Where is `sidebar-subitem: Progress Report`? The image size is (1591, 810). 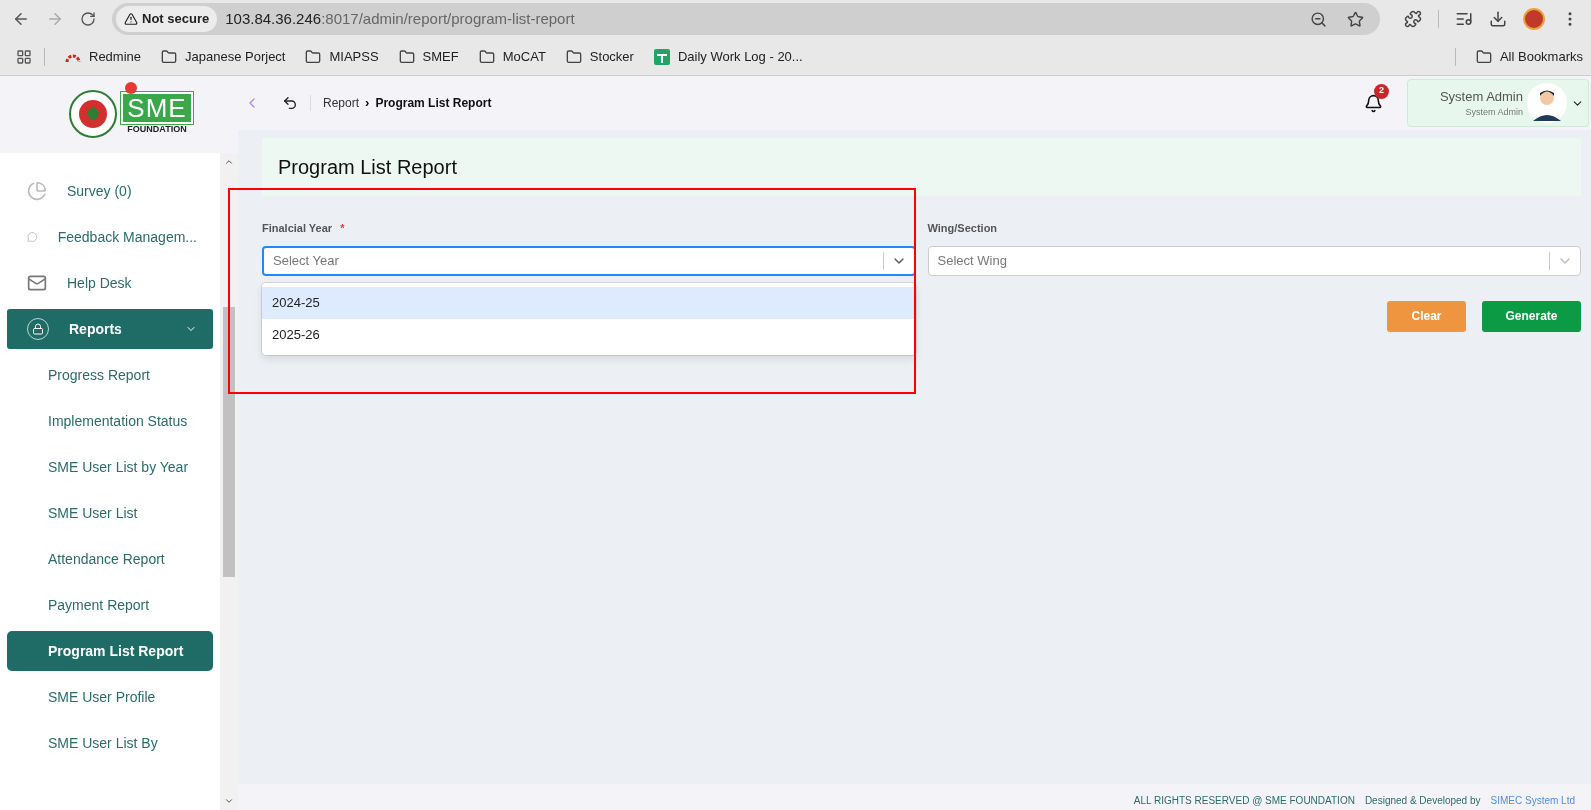
sidebar-subitem: Progress Report is located at coordinates (110, 375).